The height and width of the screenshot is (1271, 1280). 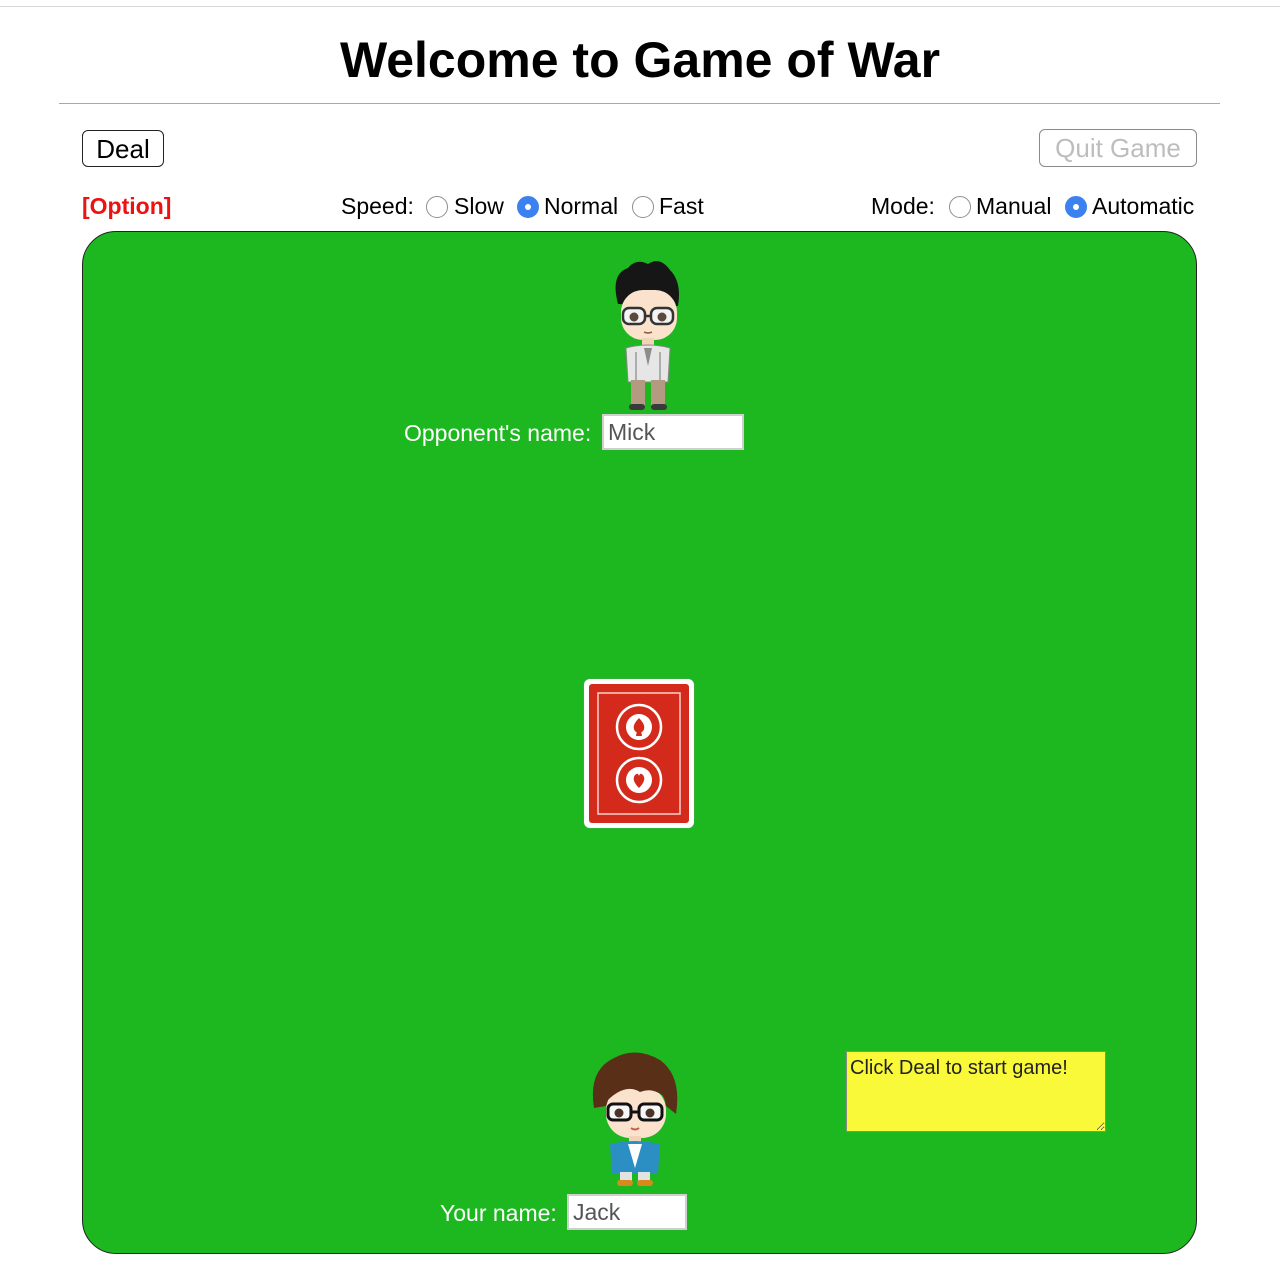 I want to click on opponent-name-label: Opponent's name:, so click(x=498, y=433).